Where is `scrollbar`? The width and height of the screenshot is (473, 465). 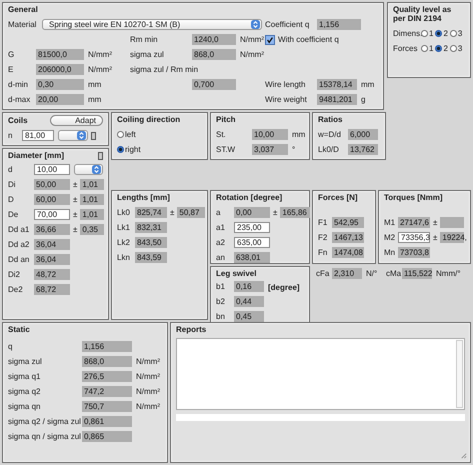 scrollbar is located at coordinates (459, 374).